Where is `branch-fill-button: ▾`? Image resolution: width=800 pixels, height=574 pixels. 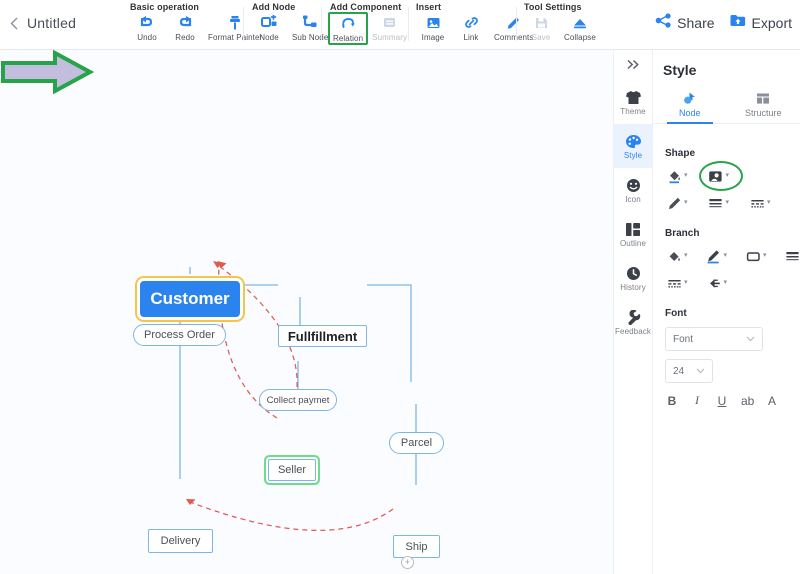 branch-fill-button: ▾ is located at coordinates (677, 256).